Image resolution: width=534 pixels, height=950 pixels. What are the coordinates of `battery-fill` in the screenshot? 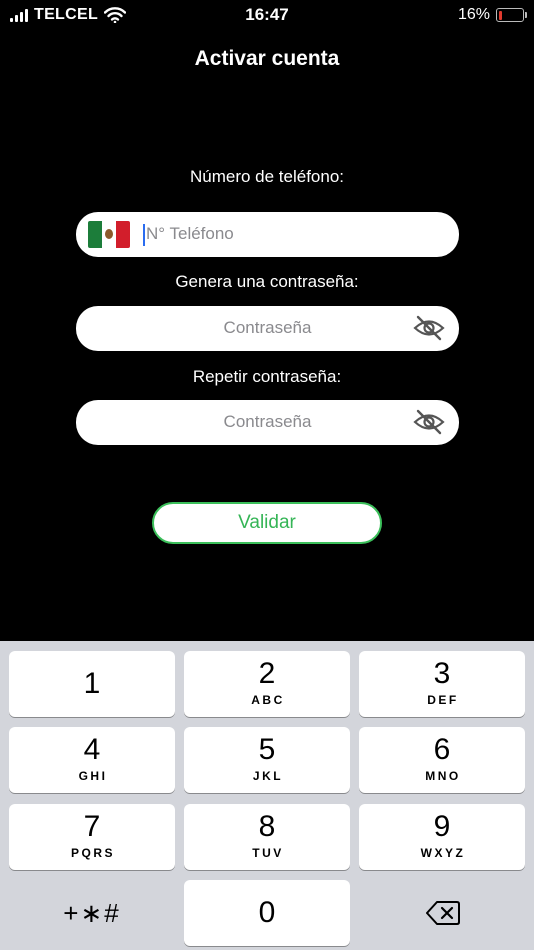 It's located at (500, 15).